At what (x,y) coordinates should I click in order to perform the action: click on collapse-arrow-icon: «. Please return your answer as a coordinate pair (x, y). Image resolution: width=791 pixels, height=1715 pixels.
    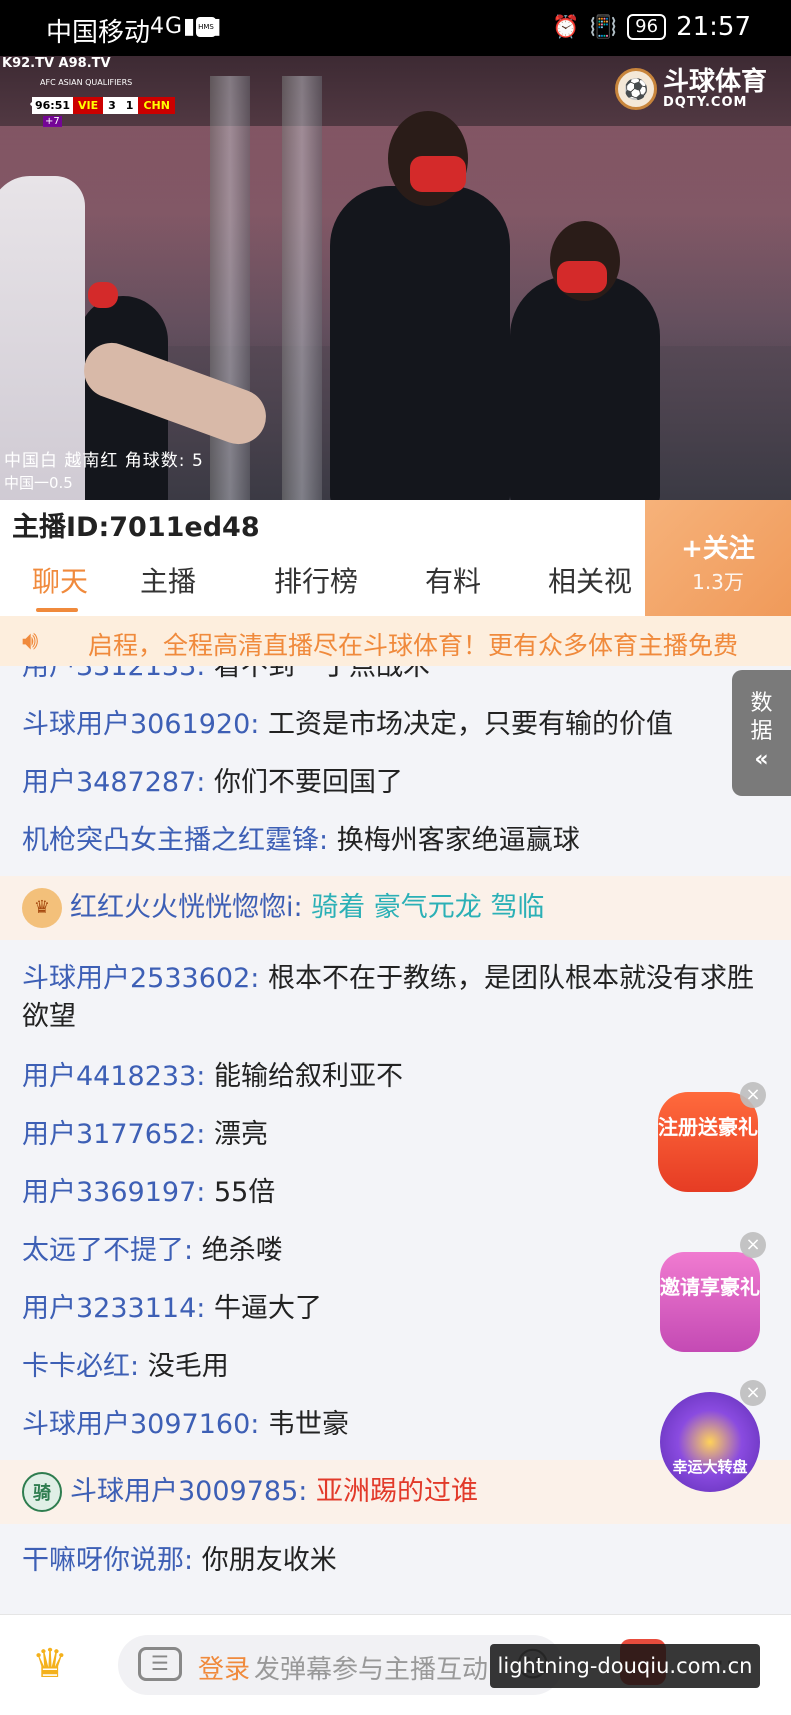
    Looking at the image, I should click on (761, 759).